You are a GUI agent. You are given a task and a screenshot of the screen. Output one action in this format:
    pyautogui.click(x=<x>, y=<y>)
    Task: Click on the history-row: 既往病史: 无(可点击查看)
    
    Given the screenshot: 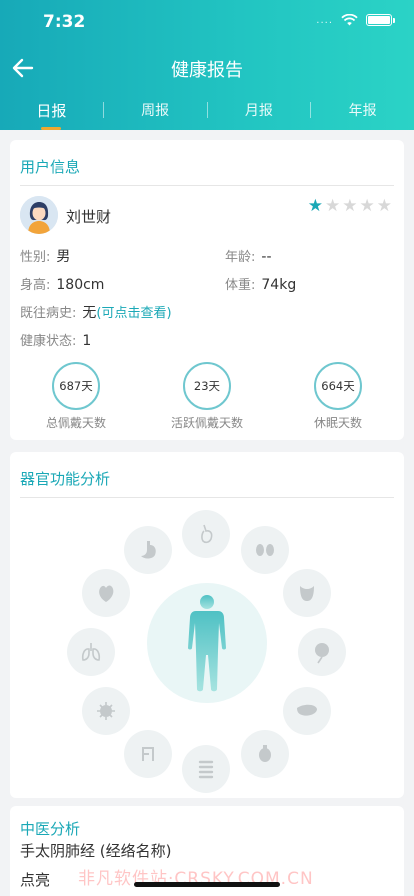 What is the action you would take?
    pyautogui.click(x=96, y=312)
    